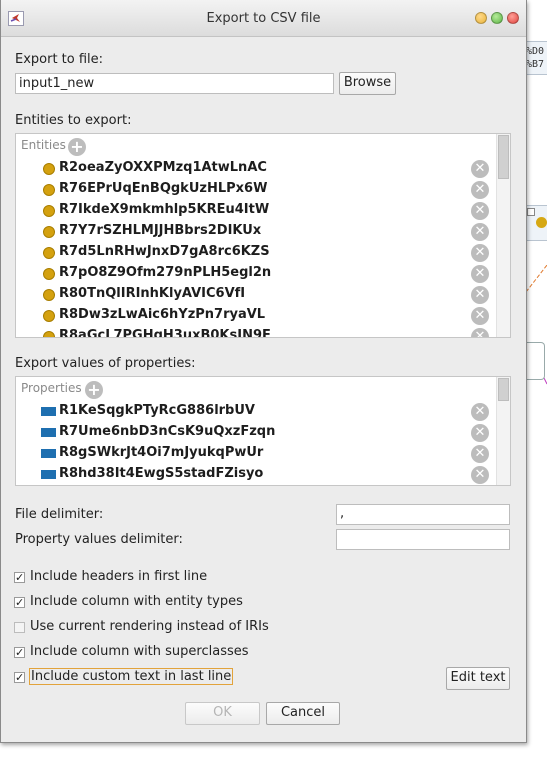  What do you see at coordinates (19, 602) in the screenshot?
I see `include-entity-types-checkbox: ✓` at bounding box center [19, 602].